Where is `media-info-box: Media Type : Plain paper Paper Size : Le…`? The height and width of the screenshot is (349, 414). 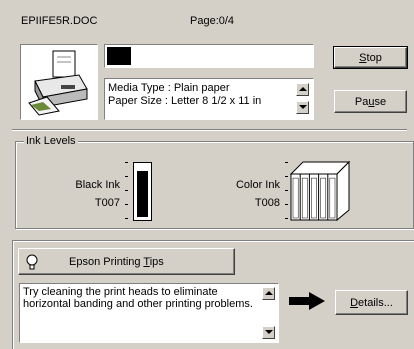
media-info-box: Media Type : Plain paper Paper Size : Le… is located at coordinates (209, 99).